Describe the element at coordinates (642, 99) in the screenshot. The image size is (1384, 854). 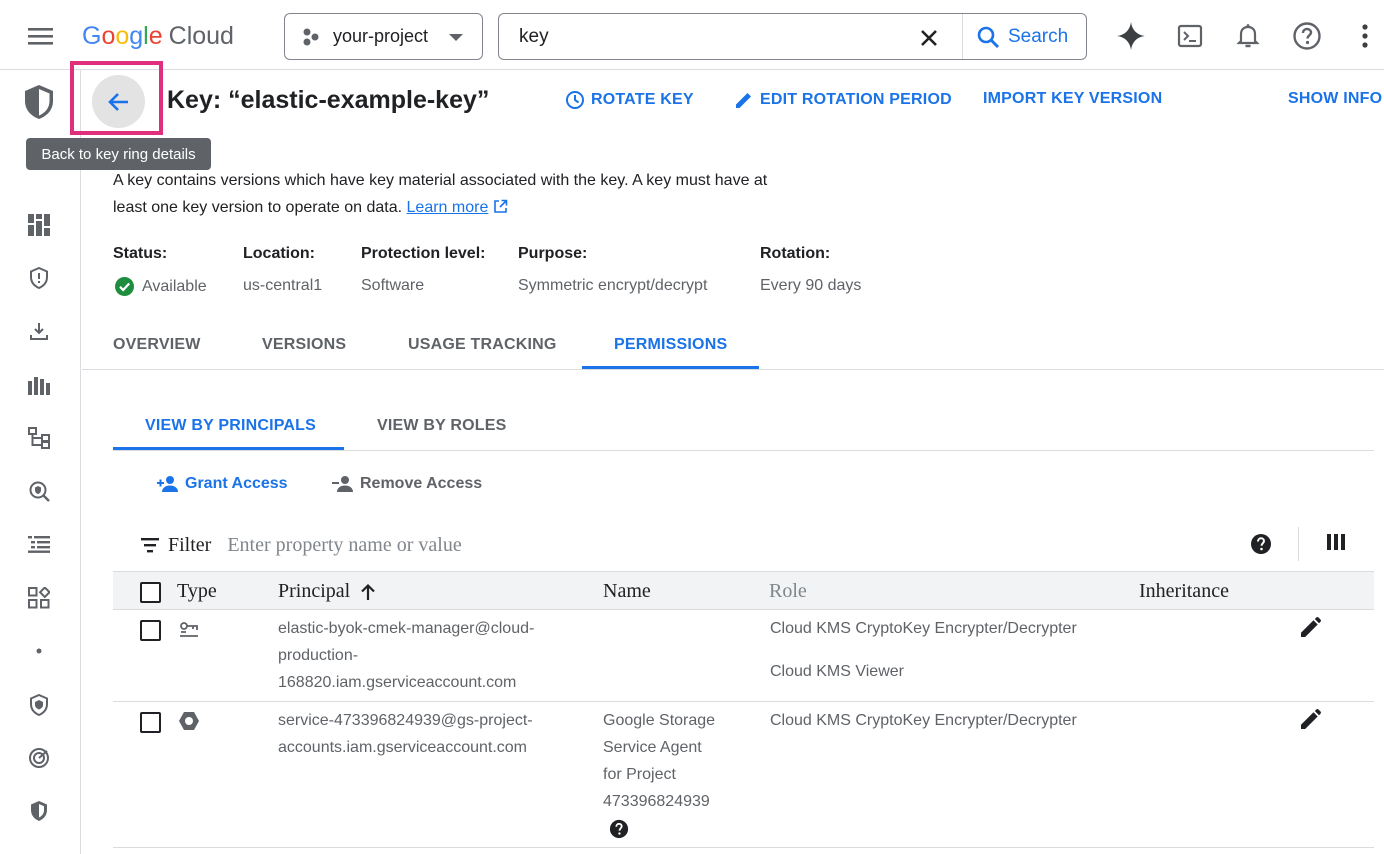
I see `rotate-key-label: ROTATE KEY` at that location.